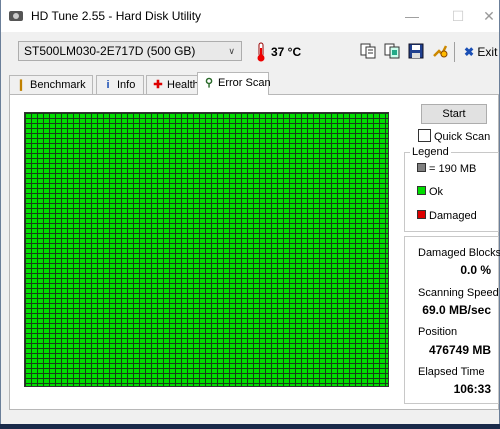 This screenshot has height=429, width=500. What do you see at coordinates (487, 52) in the screenshot?
I see `exit-label: Exit` at bounding box center [487, 52].